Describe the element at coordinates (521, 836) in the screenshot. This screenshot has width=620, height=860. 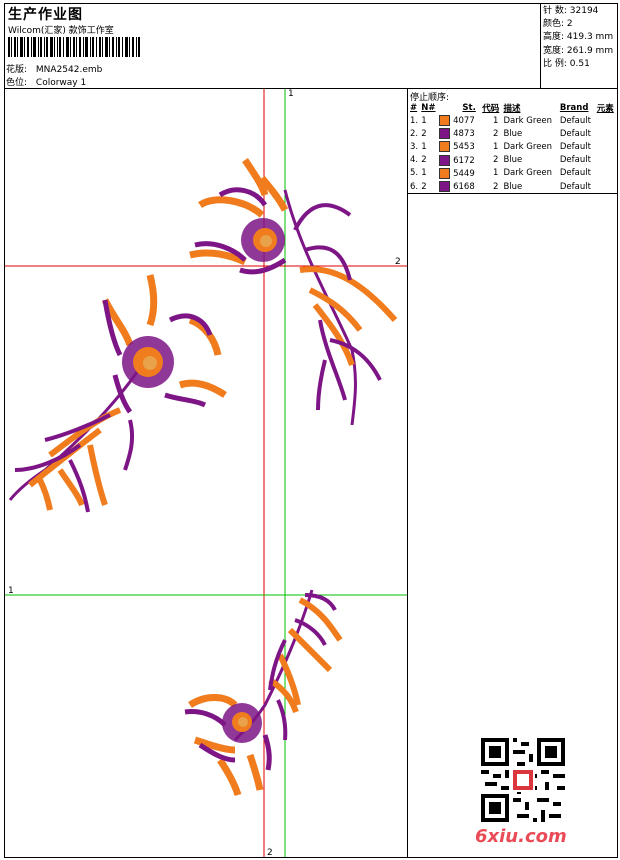
I see `watermark-brand: 6xiu.com` at that location.